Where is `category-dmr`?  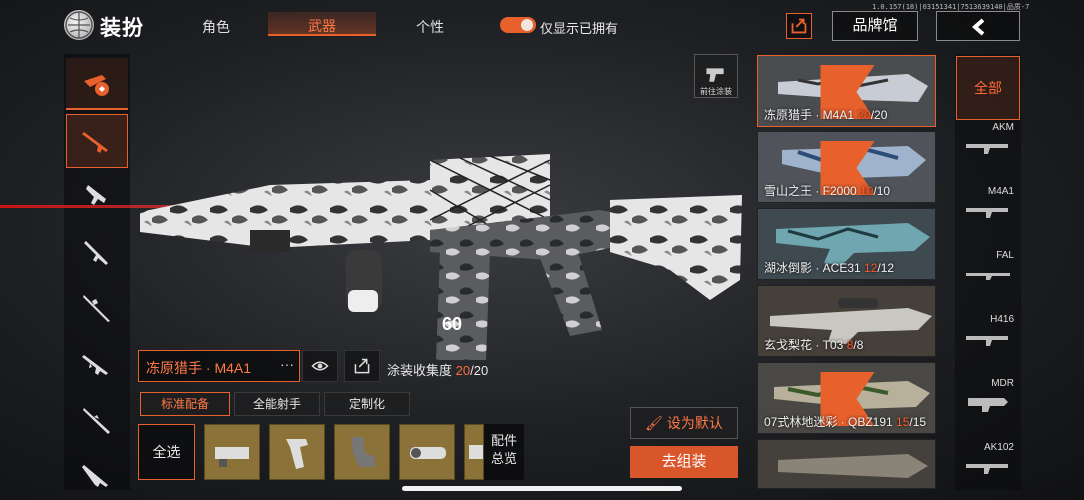 category-dmr is located at coordinates (97, 420).